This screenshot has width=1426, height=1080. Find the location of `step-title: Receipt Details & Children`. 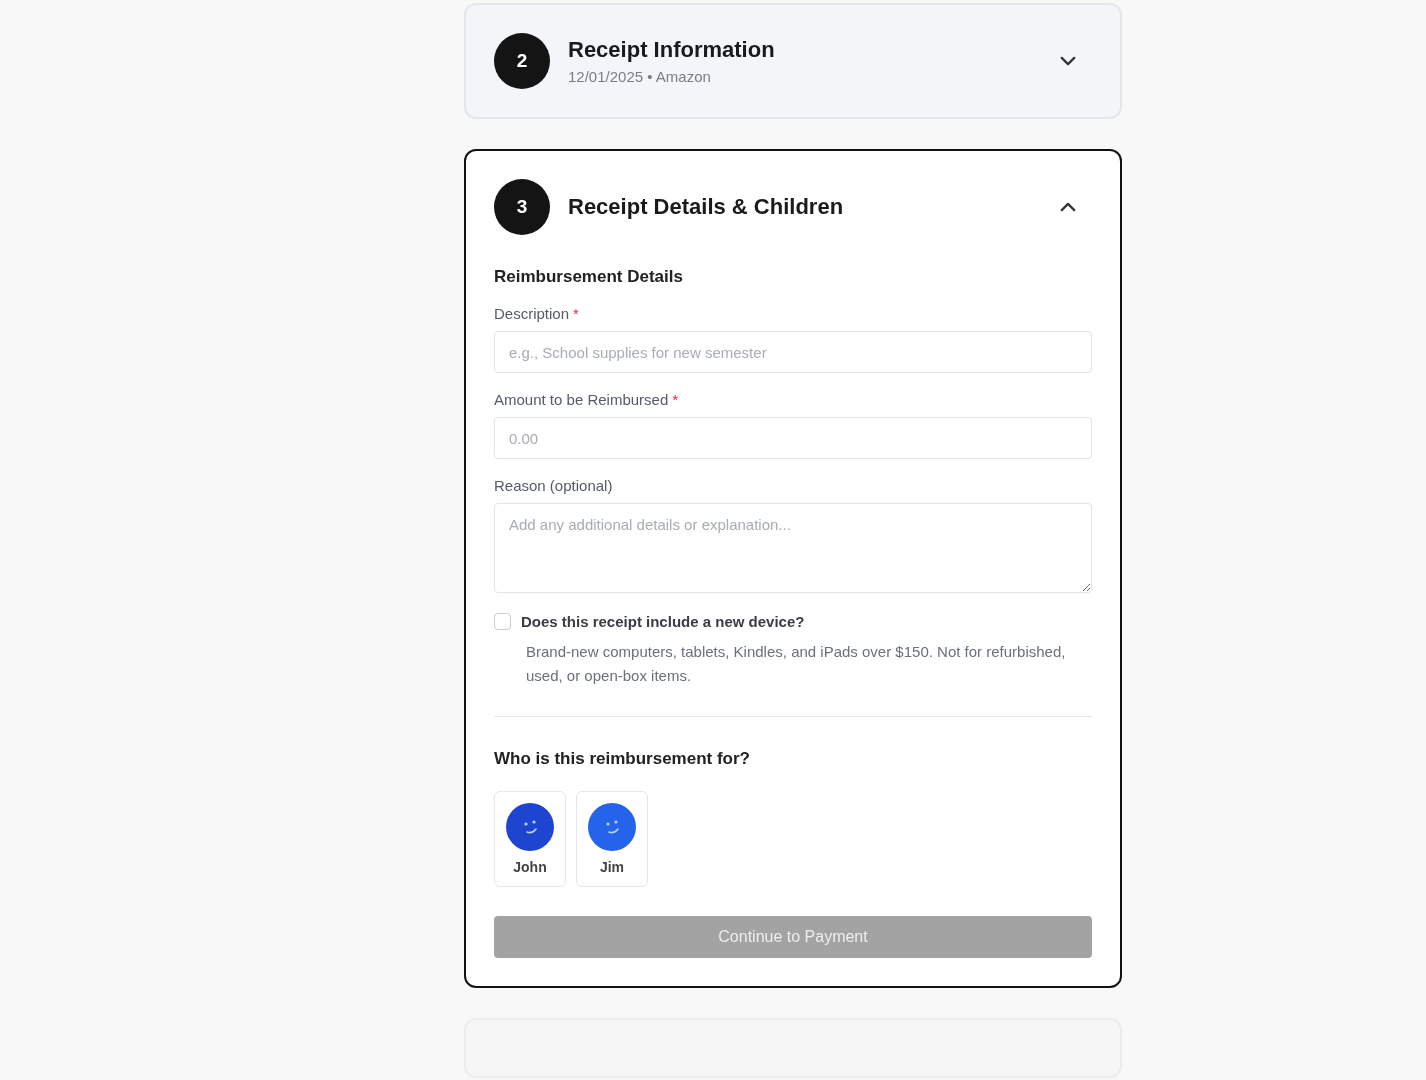

step-title: Receipt Details & Children is located at coordinates (706, 207).